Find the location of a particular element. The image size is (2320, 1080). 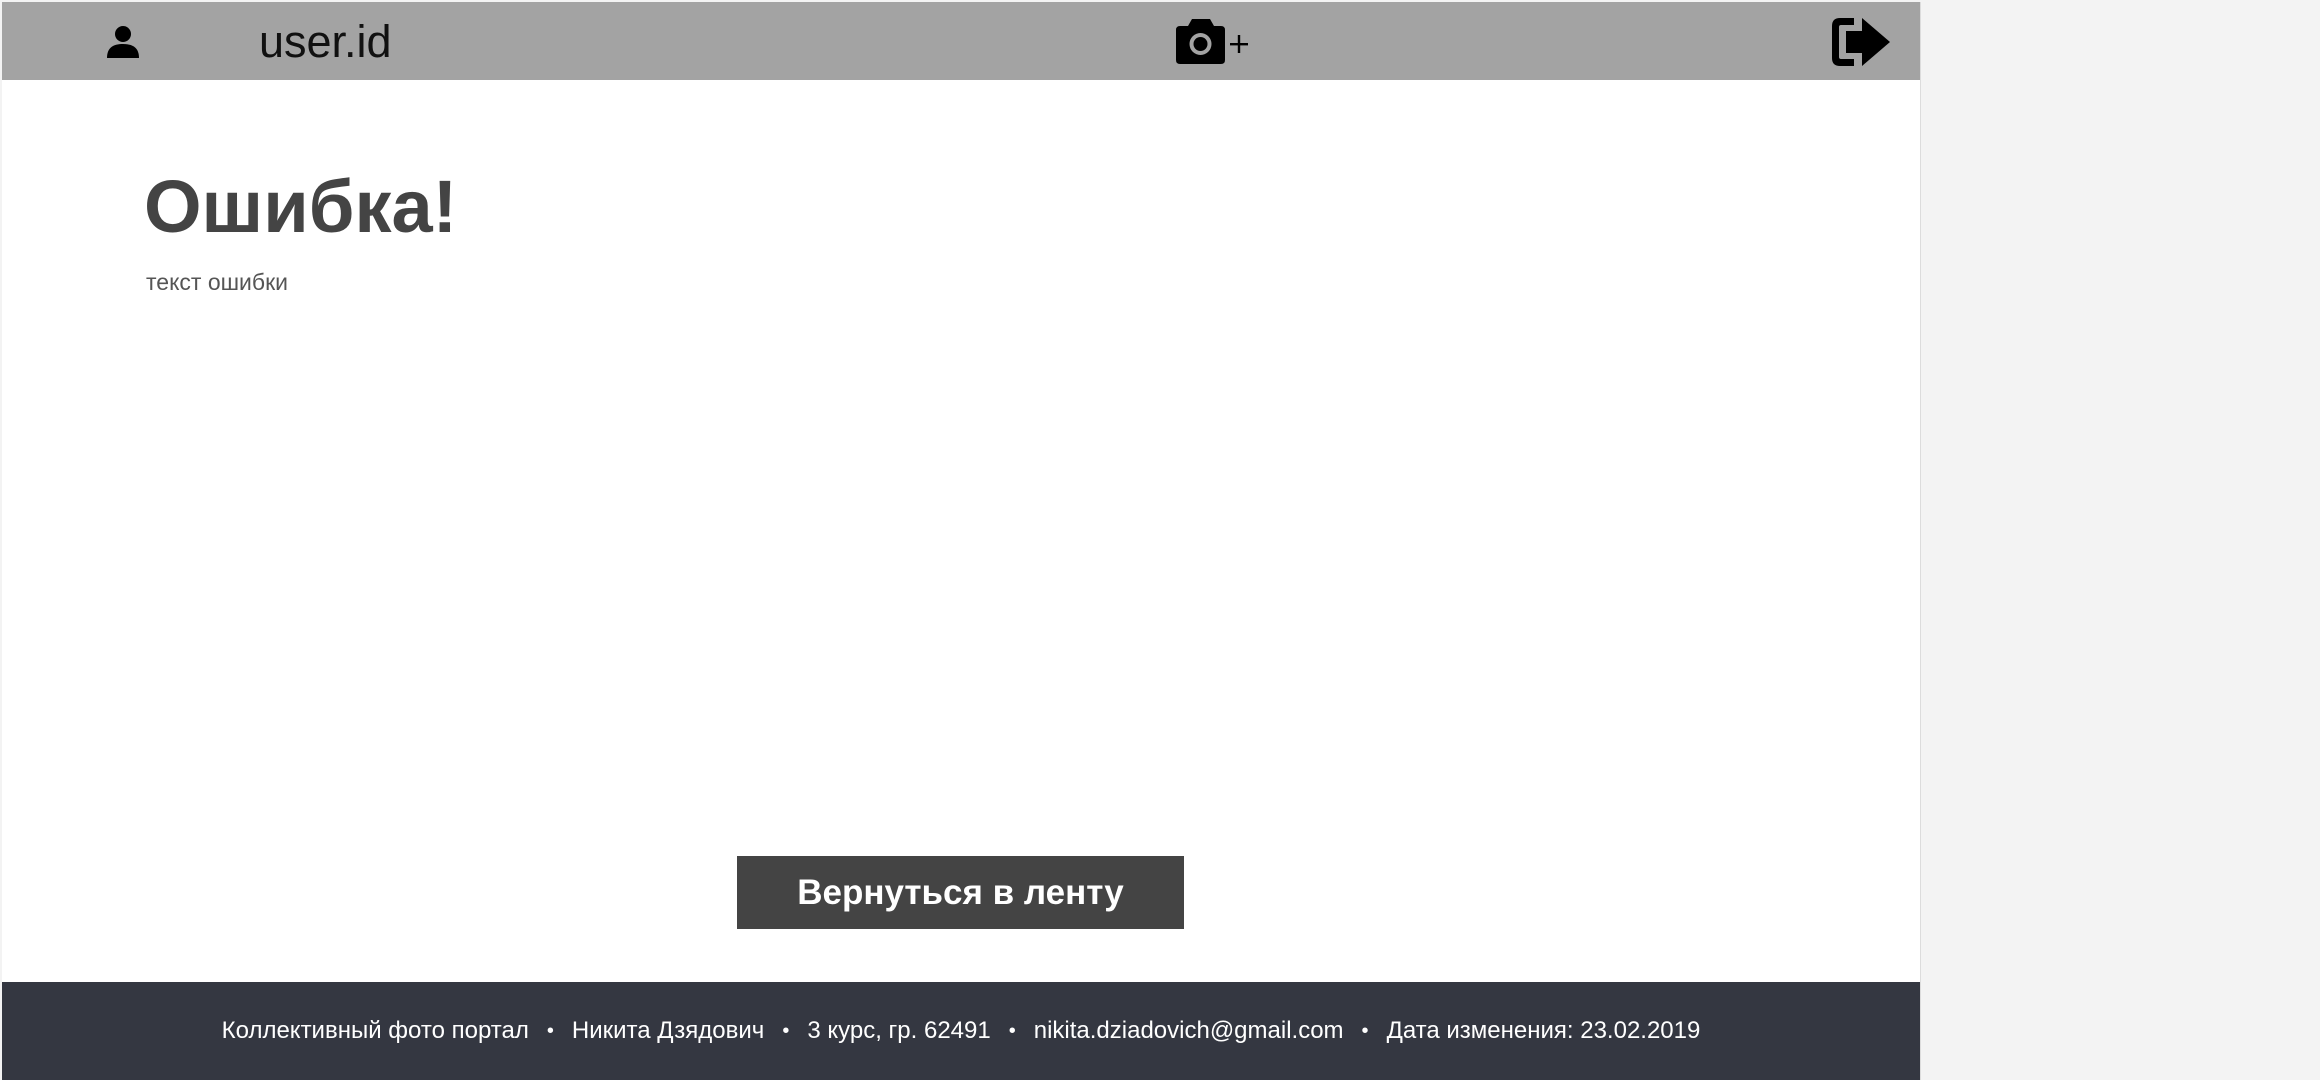

logout-icon is located at coordinates (1860, 42).